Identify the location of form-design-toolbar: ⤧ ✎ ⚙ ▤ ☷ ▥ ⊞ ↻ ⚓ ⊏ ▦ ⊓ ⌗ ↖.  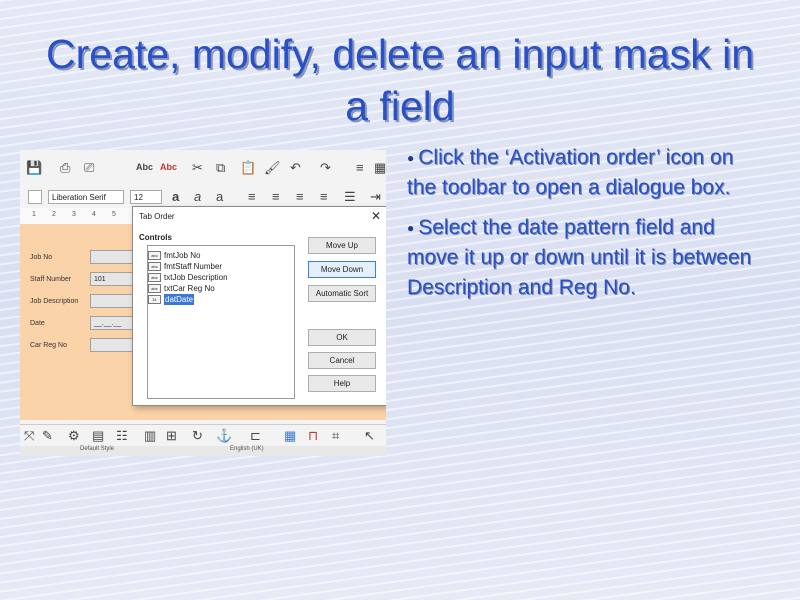
(203, 435).